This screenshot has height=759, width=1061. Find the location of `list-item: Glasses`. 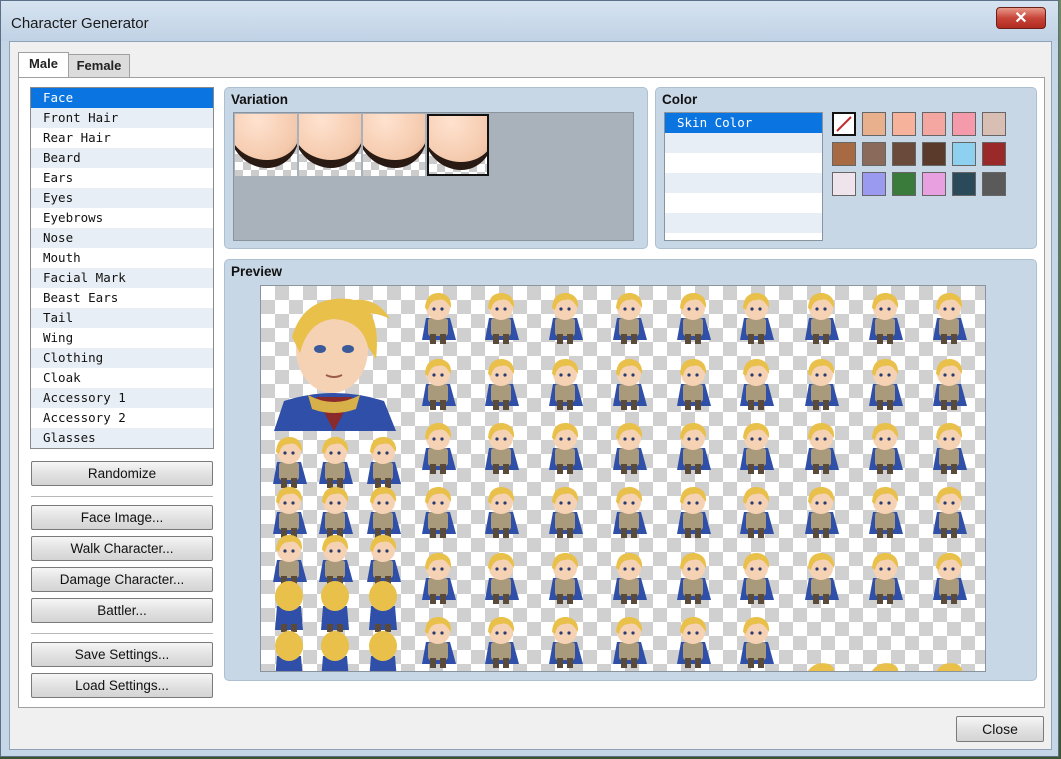

list-item: Glasses is located at coordinates (122, 438).